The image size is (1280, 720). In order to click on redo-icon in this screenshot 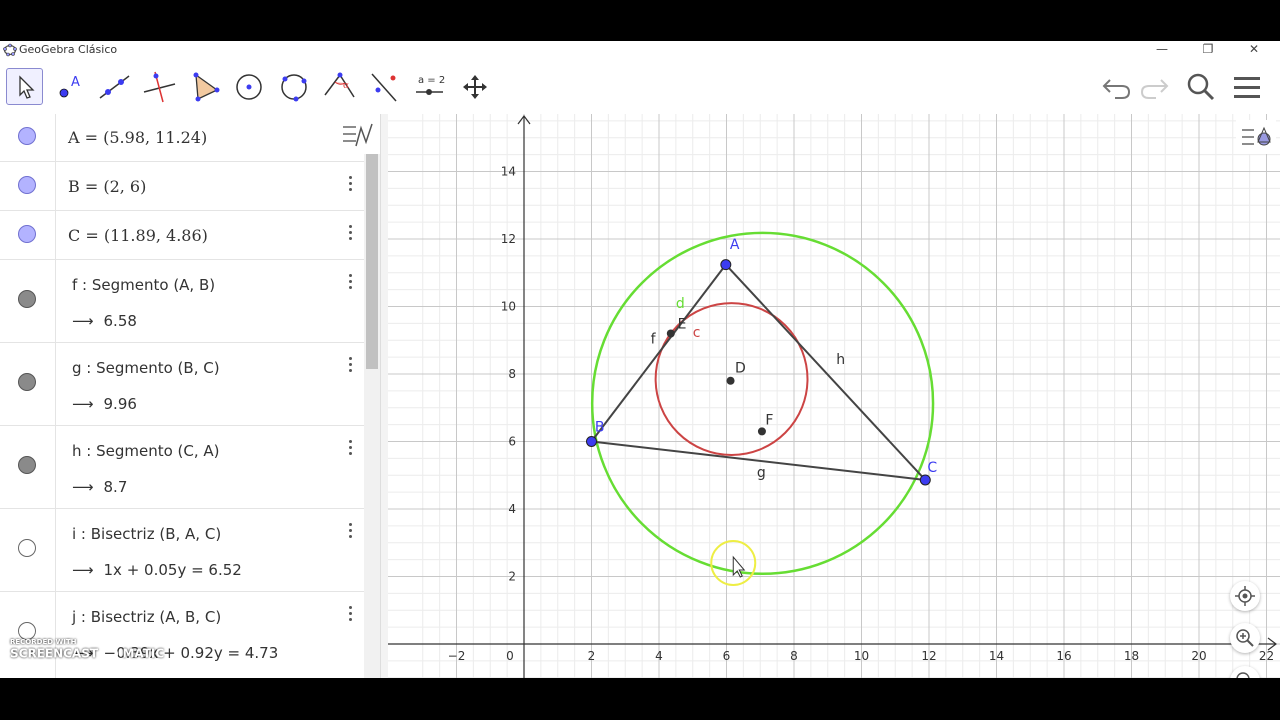, I will do `click(1154, 89)`.